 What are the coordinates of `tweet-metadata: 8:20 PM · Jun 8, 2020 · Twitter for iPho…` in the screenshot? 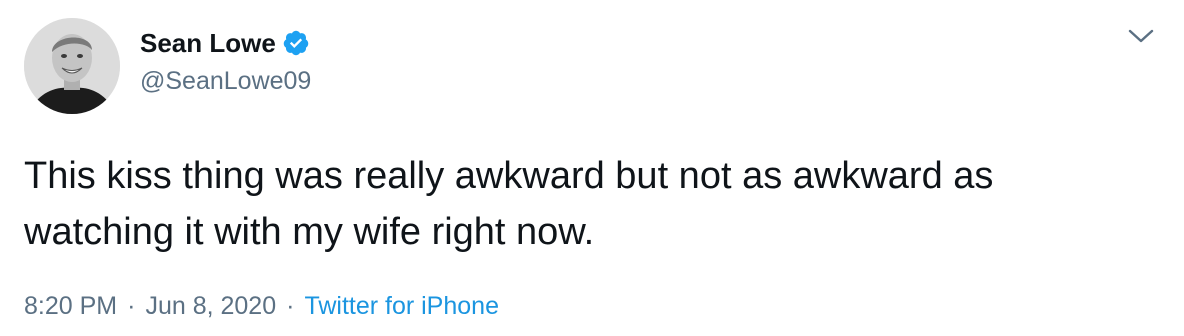 It's located at (261, 306).